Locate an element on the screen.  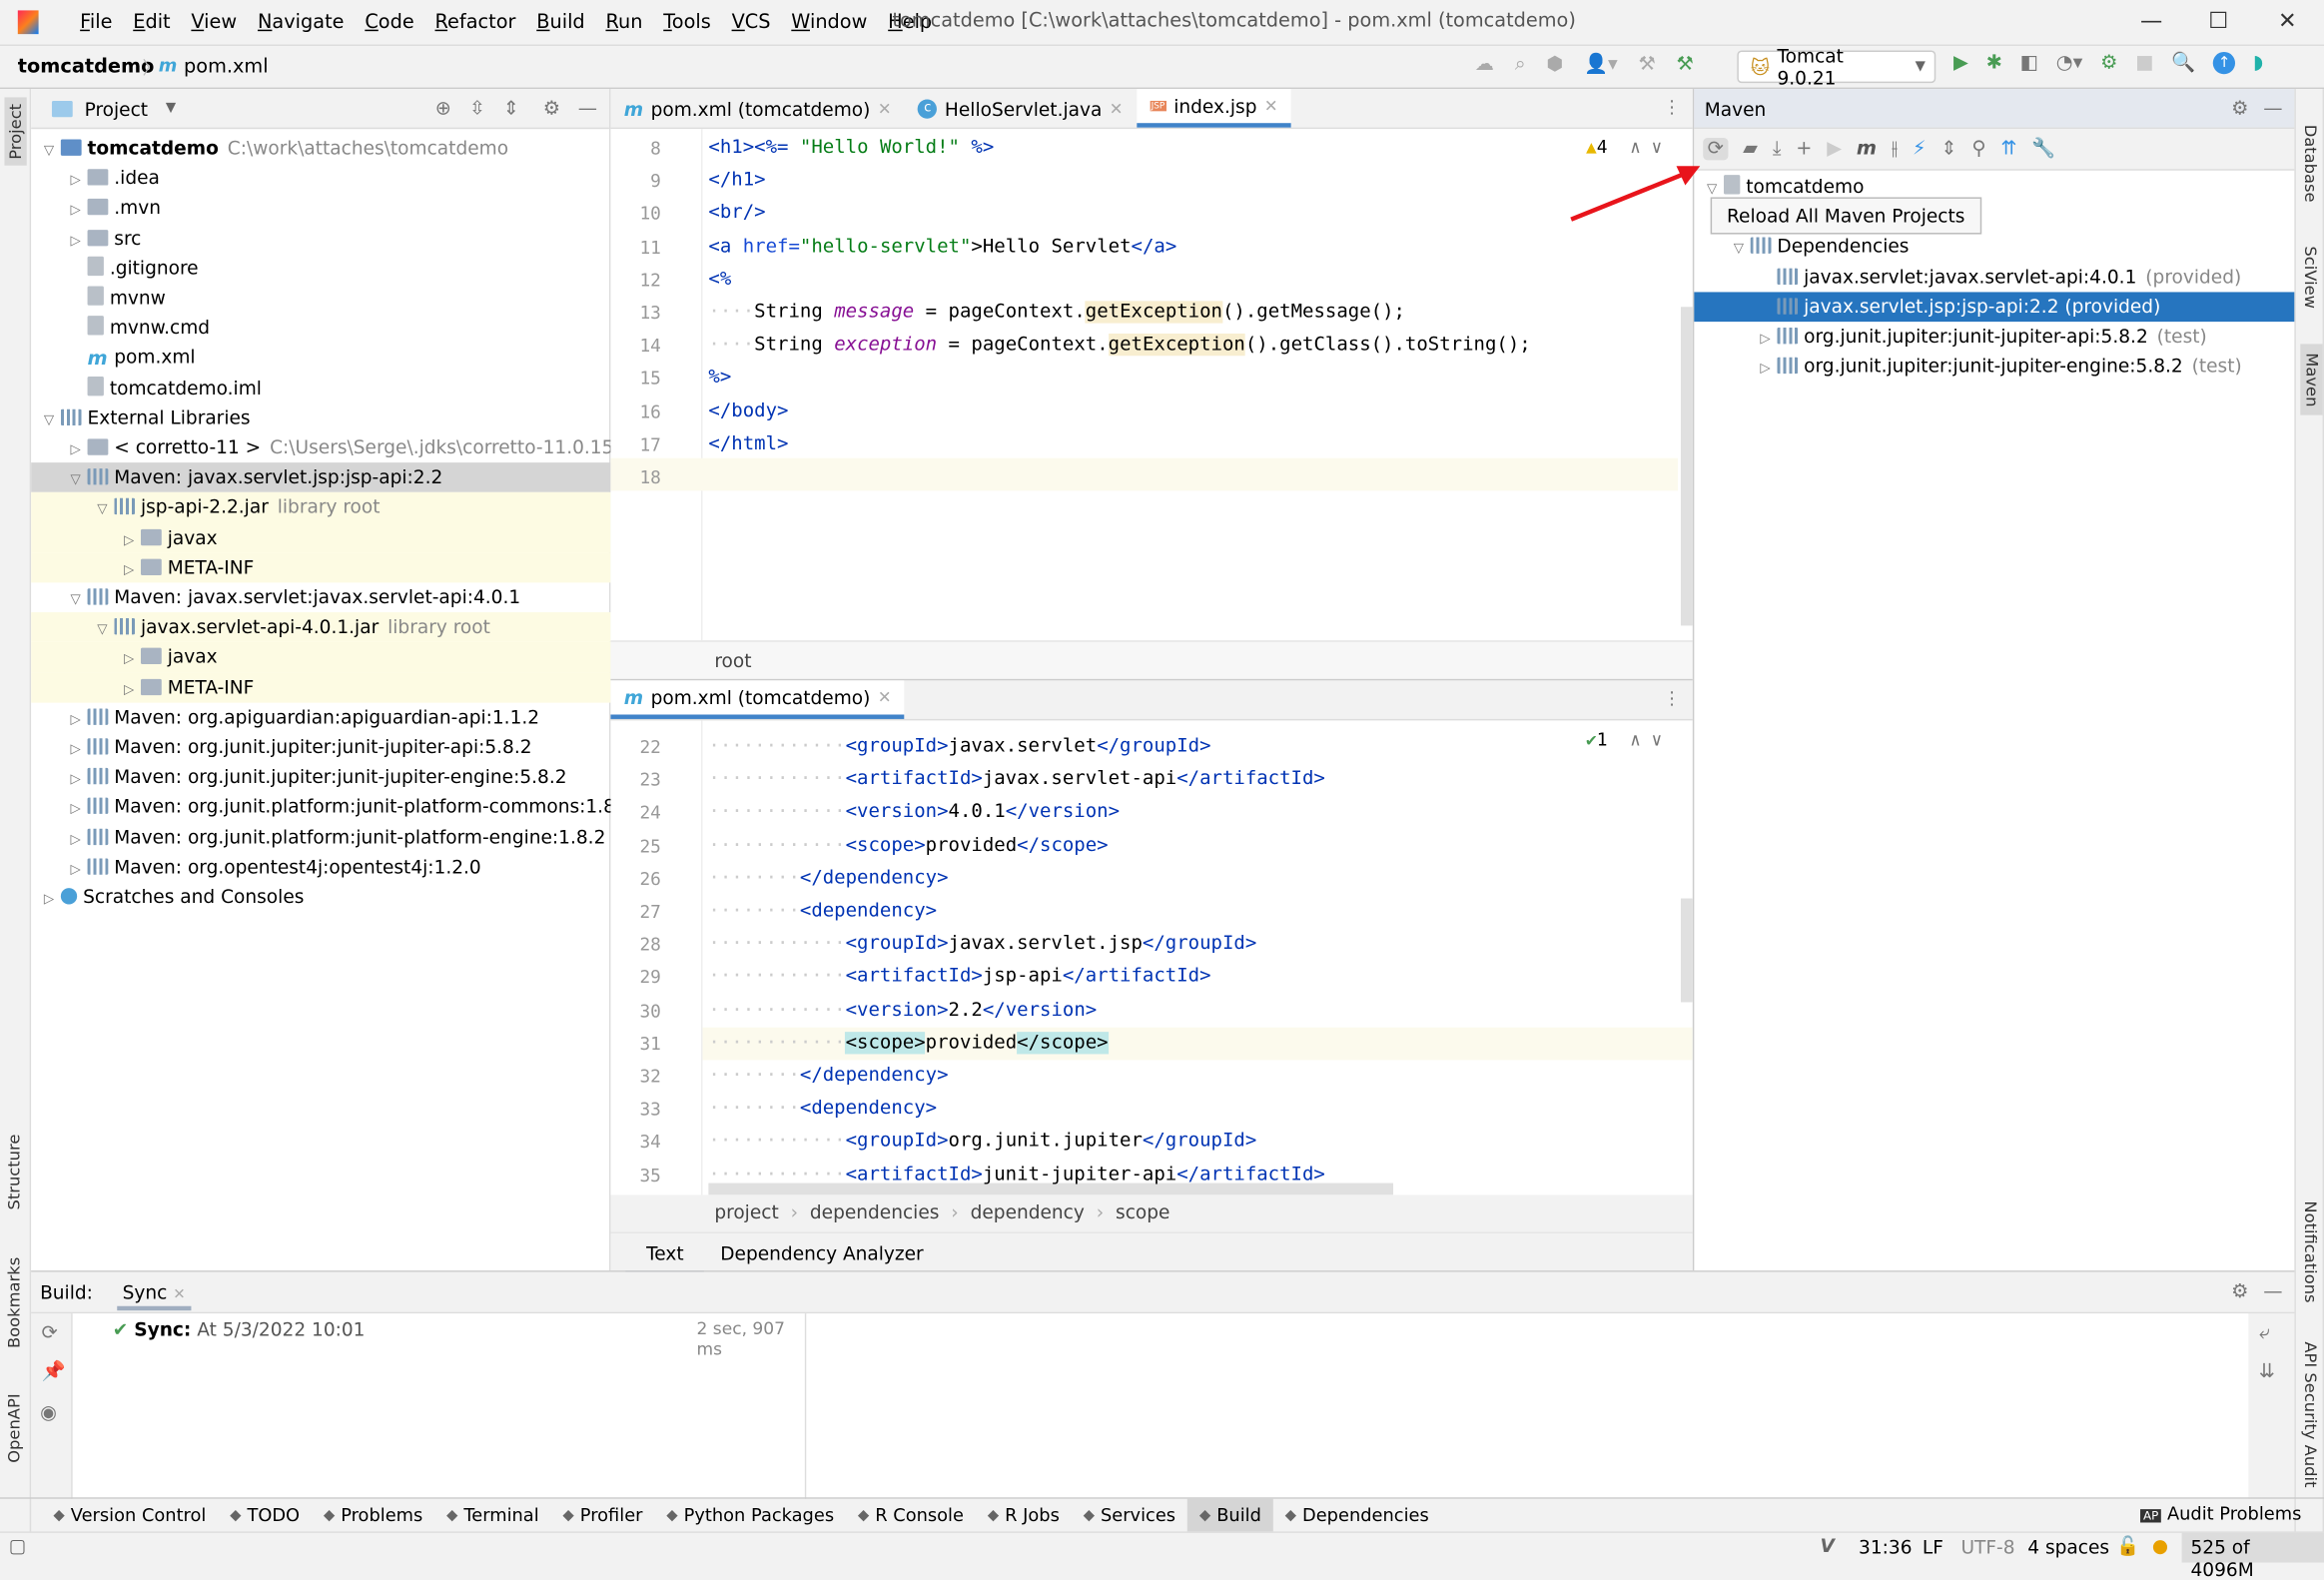
code-line: <h1><%= "Hello World!" %> is located at coordinates (851, 148).